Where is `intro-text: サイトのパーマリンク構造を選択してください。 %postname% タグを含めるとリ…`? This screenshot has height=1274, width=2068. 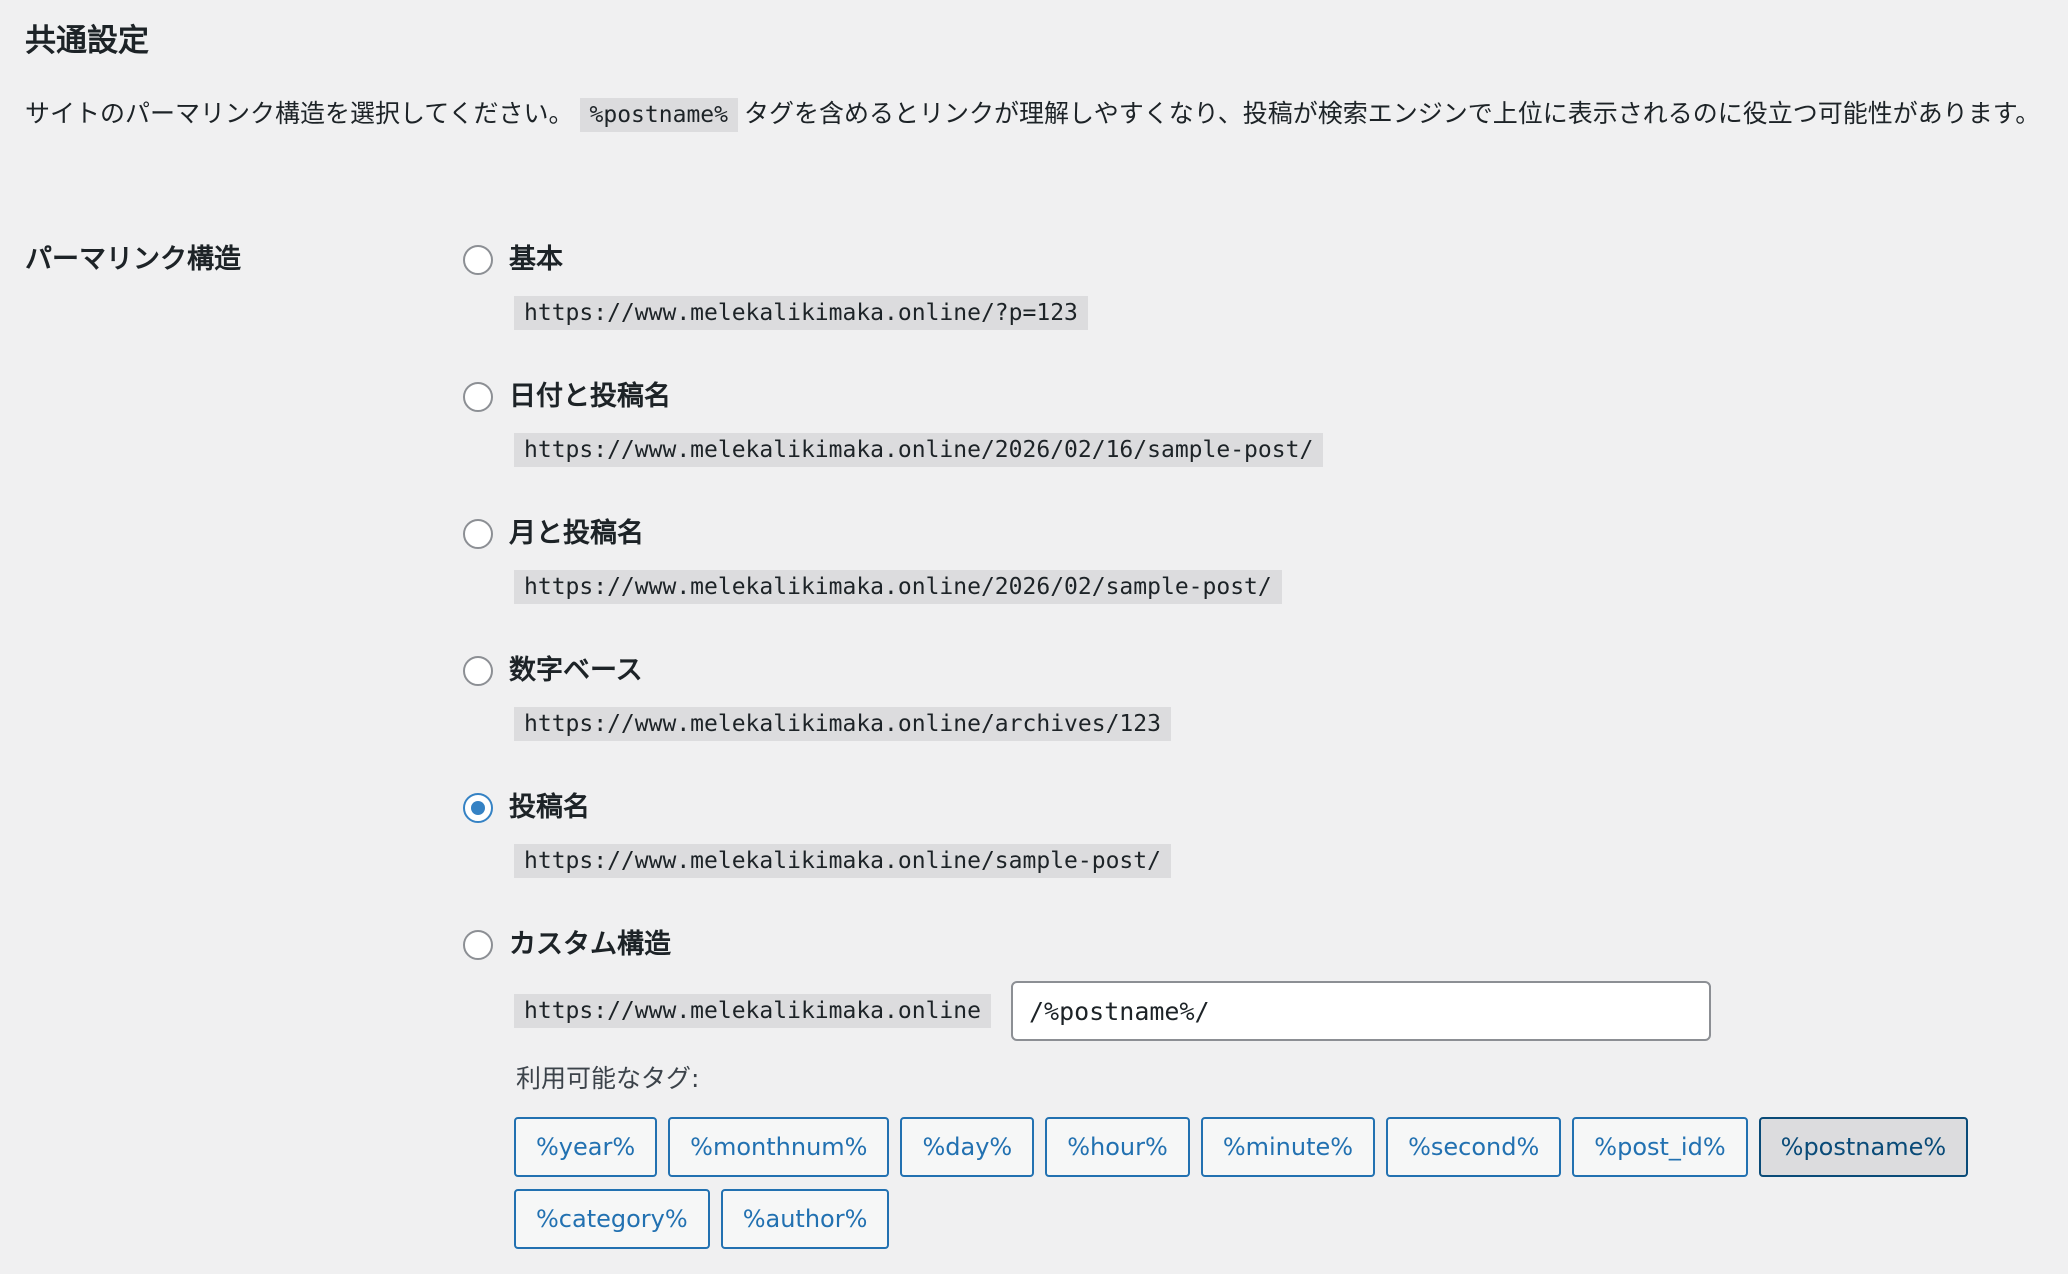 intro-text: サイトのパーマリンク構造を選択してください。 %postname% タグを含めるとリ… is located at coordinates (1045, 114).